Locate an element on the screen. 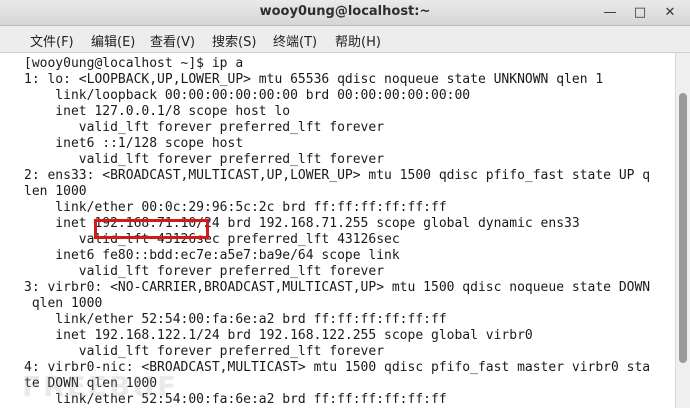 This screenshot has height=408, width=690. menu-file: 文件(F) is located at coordinates (52, 40).